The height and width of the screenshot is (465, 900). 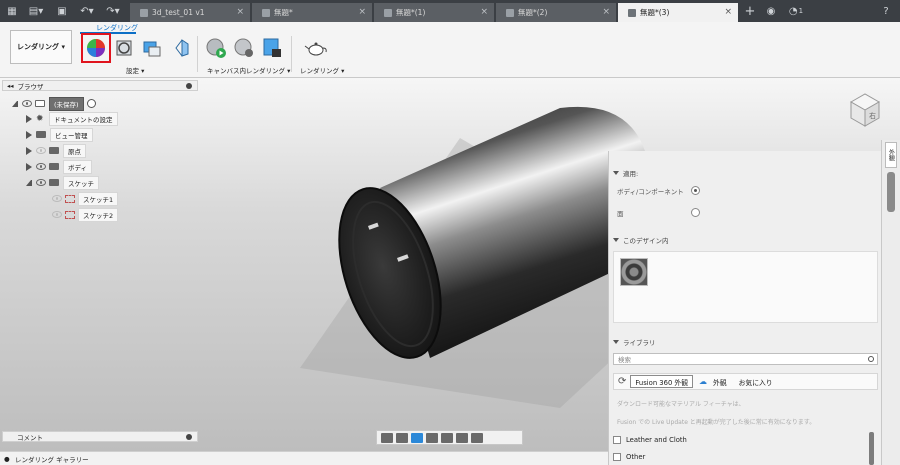 What do you see at coordinates (872, 115) in the screenshot?
I see `viewcube-right-face: 右` at bounding box center [872, 115].